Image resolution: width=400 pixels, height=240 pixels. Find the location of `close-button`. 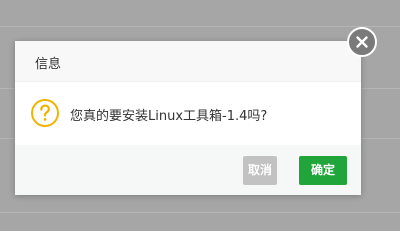

close-button is located at coordinates (362, 42).